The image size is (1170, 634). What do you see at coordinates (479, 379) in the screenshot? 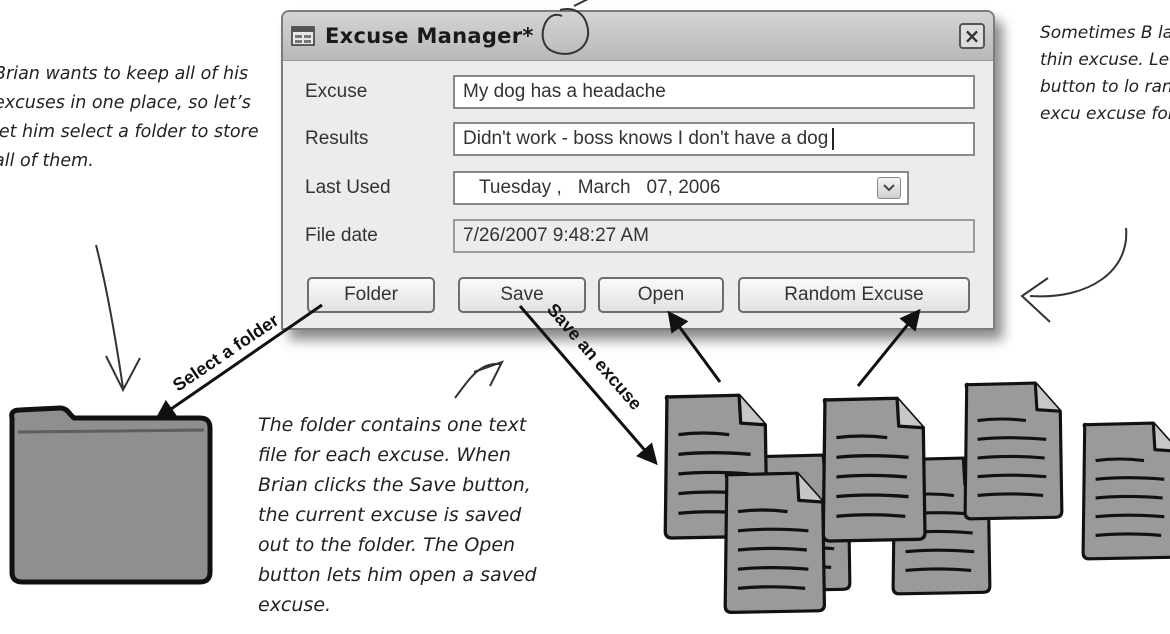
I see `bottom-note-pointer` at bounding box center [479, 379].